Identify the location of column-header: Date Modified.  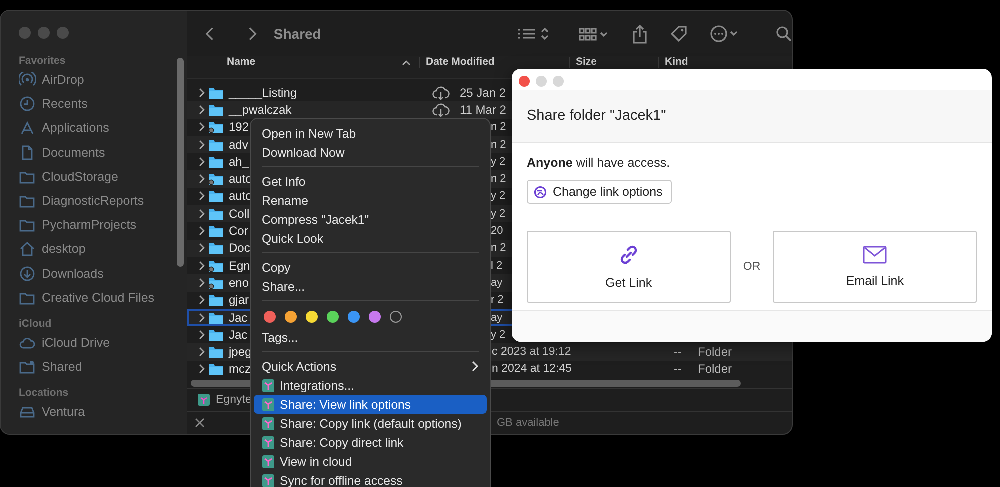
(494, 62).